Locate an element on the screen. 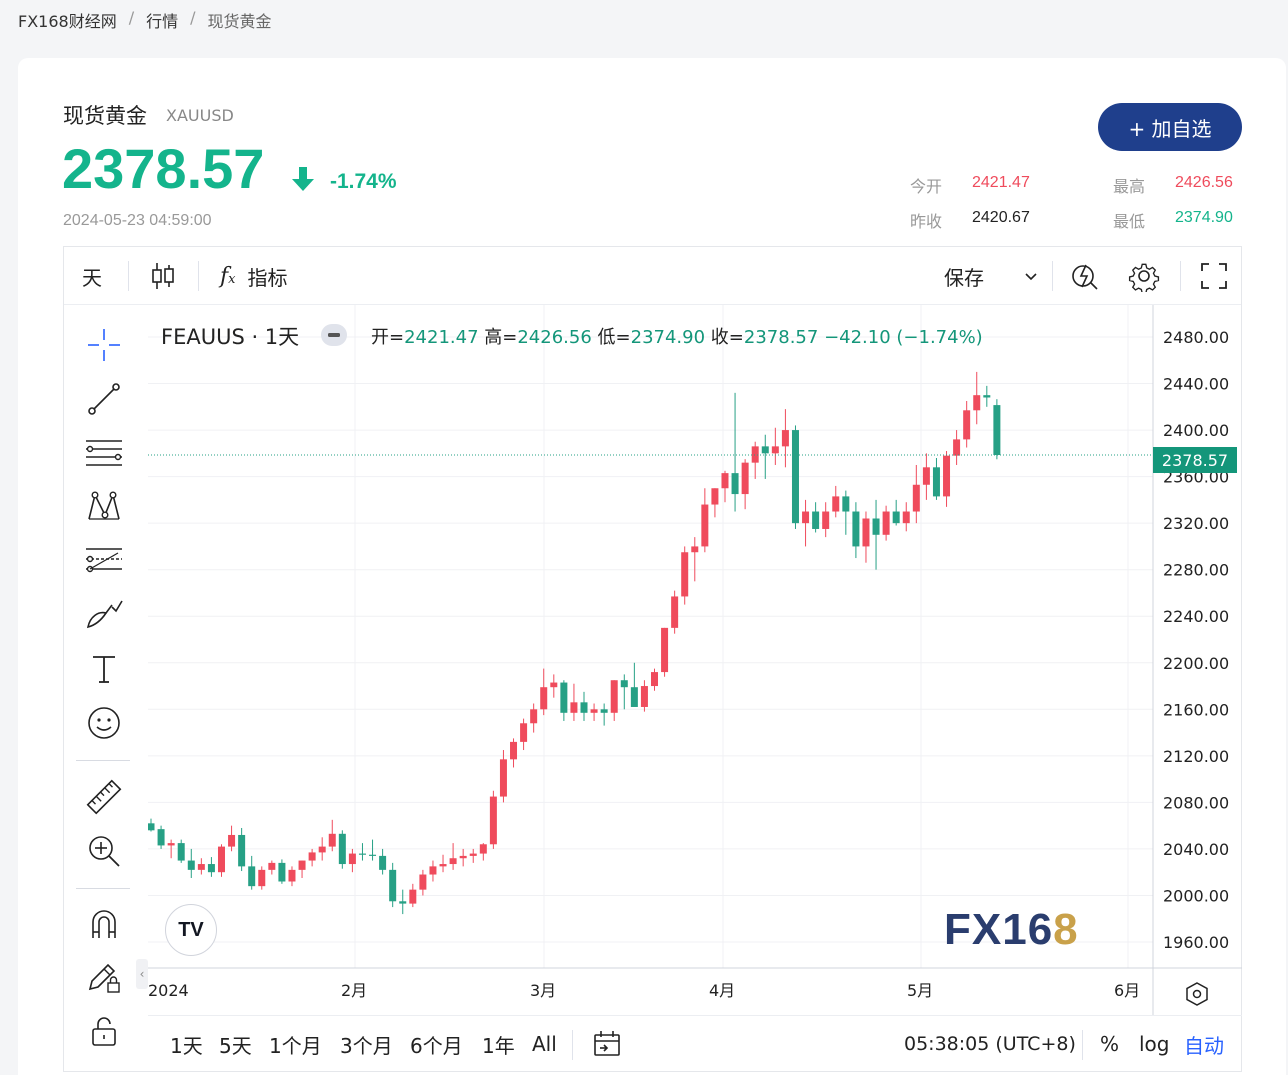 The image size is (1288, 1075). y-tick-label: 2160.00 is located at coordinates (1196, 709).